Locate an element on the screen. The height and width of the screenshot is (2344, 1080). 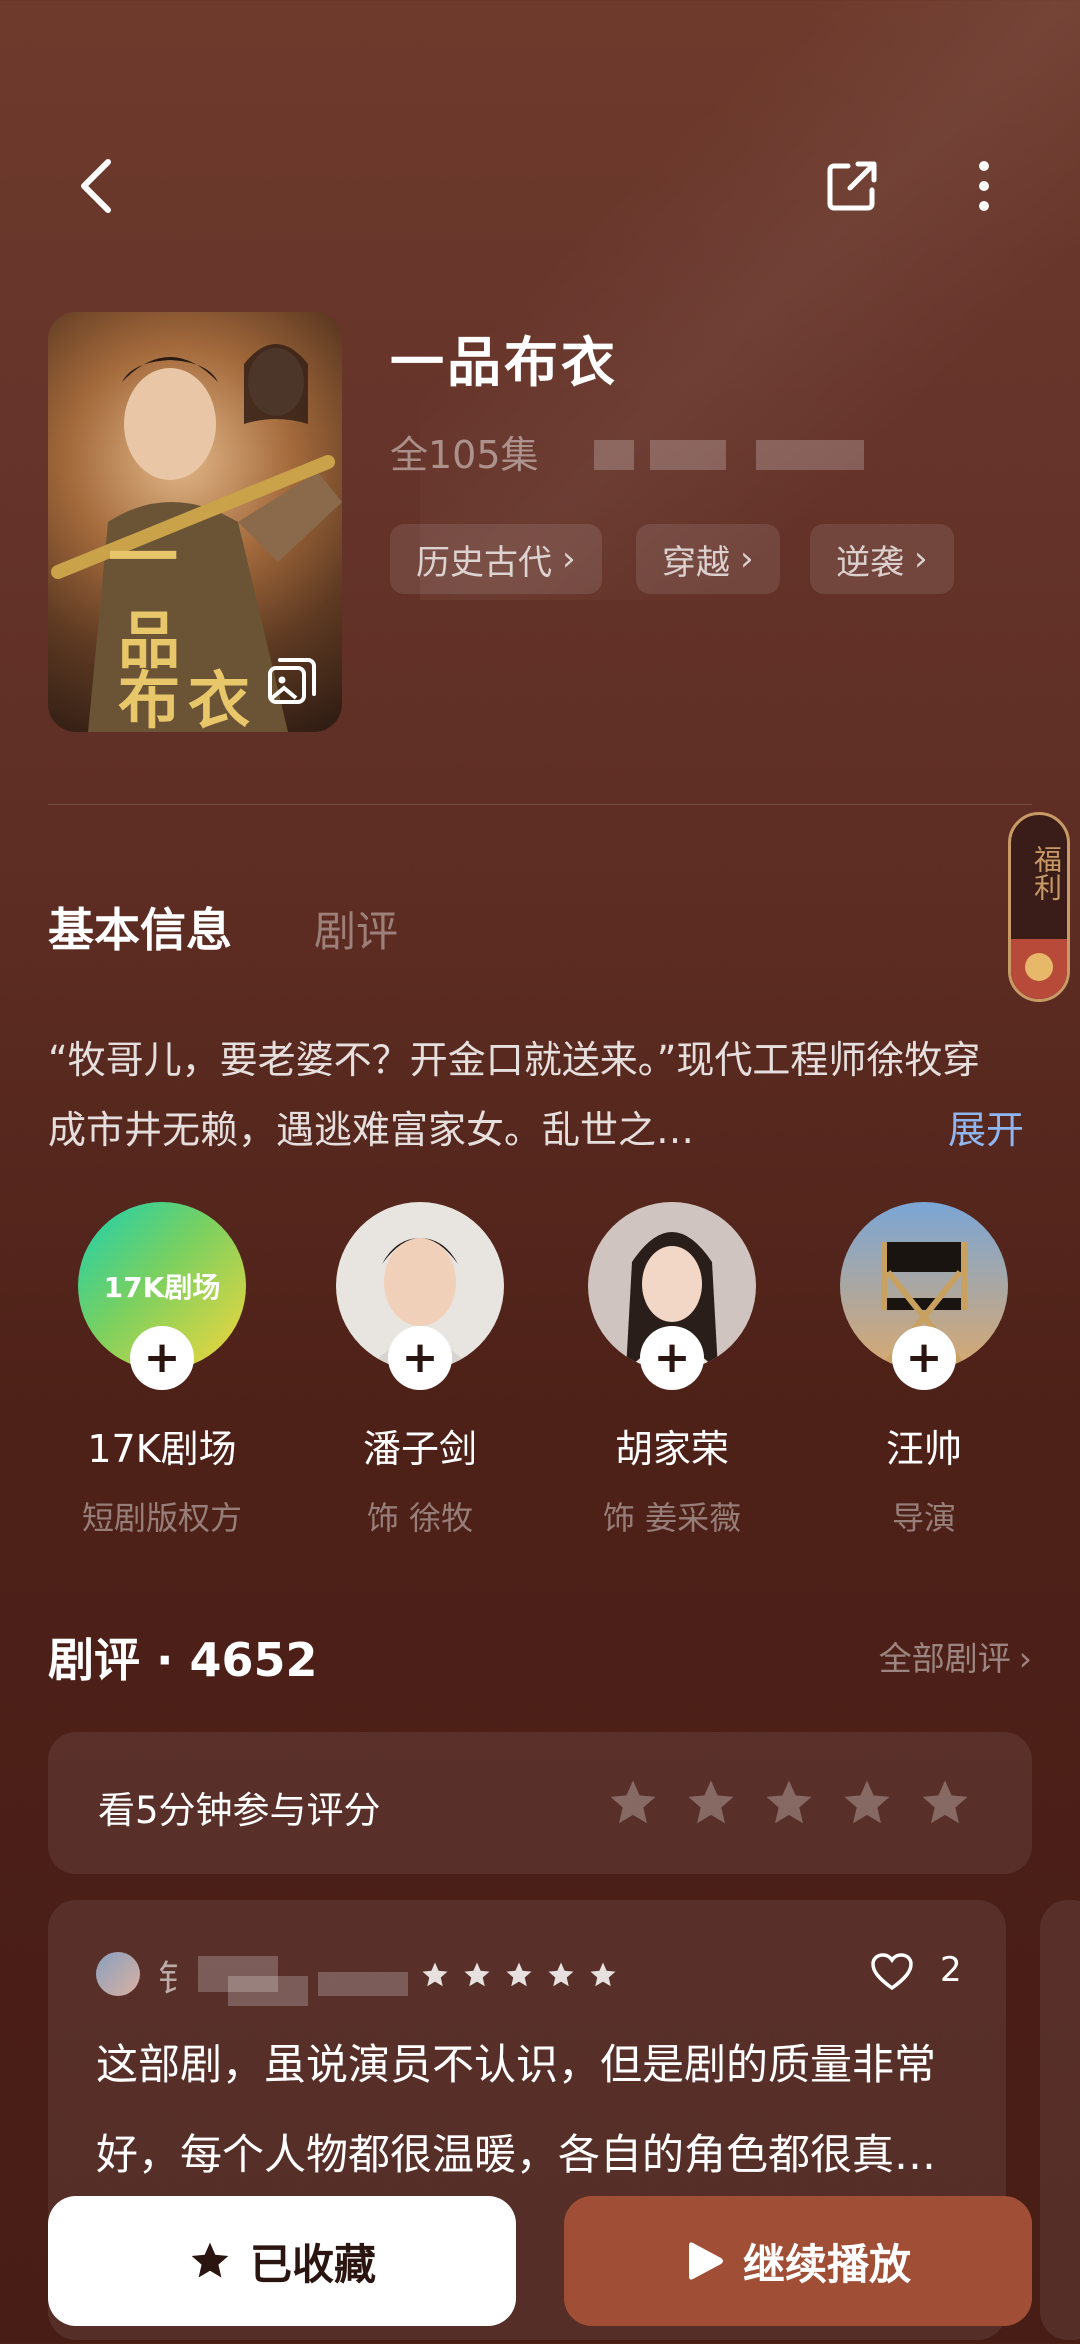
tag-history: 历史古代 › is located at coordinates (496, 559).